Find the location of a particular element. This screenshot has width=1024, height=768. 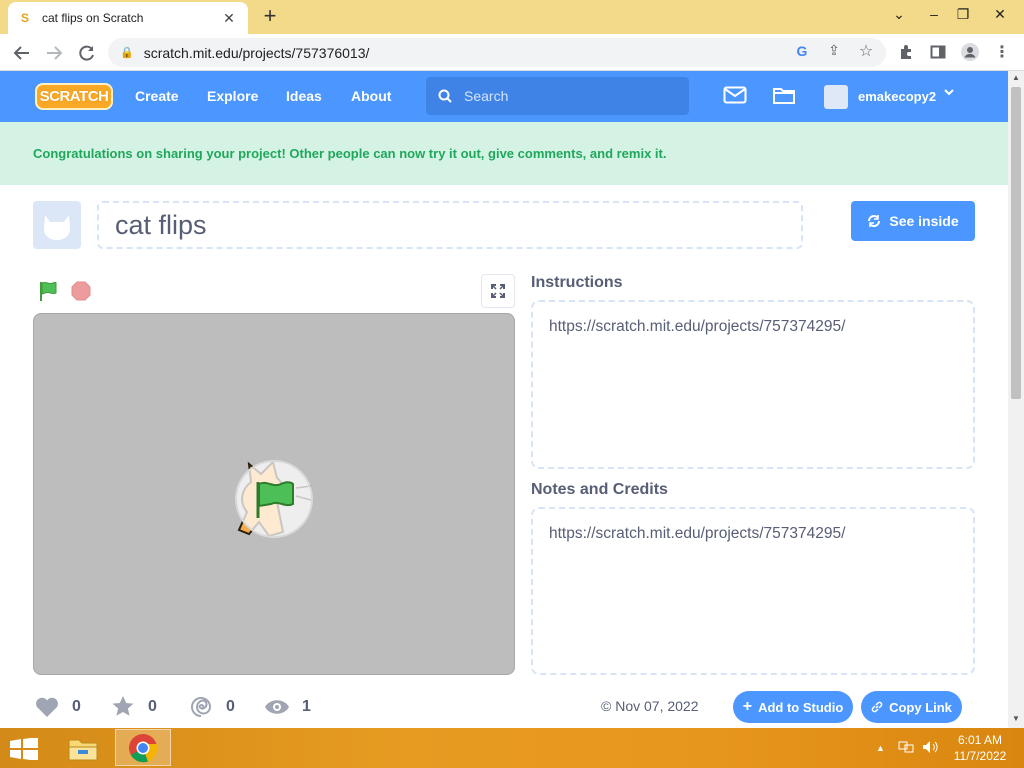

chrome-icon is located at coordinates (143, 747).